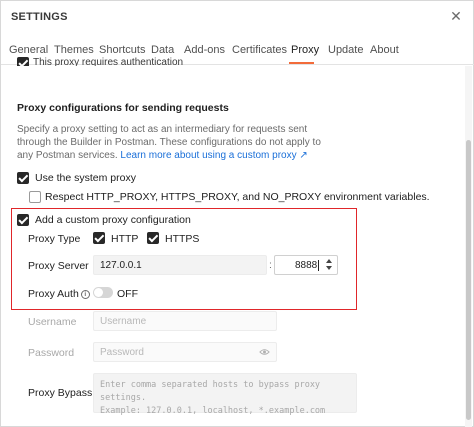  What do you see at coordinates (301, 63) in the screenshot?
I see `active-tab-indicator` at bounding box center [301, 63].